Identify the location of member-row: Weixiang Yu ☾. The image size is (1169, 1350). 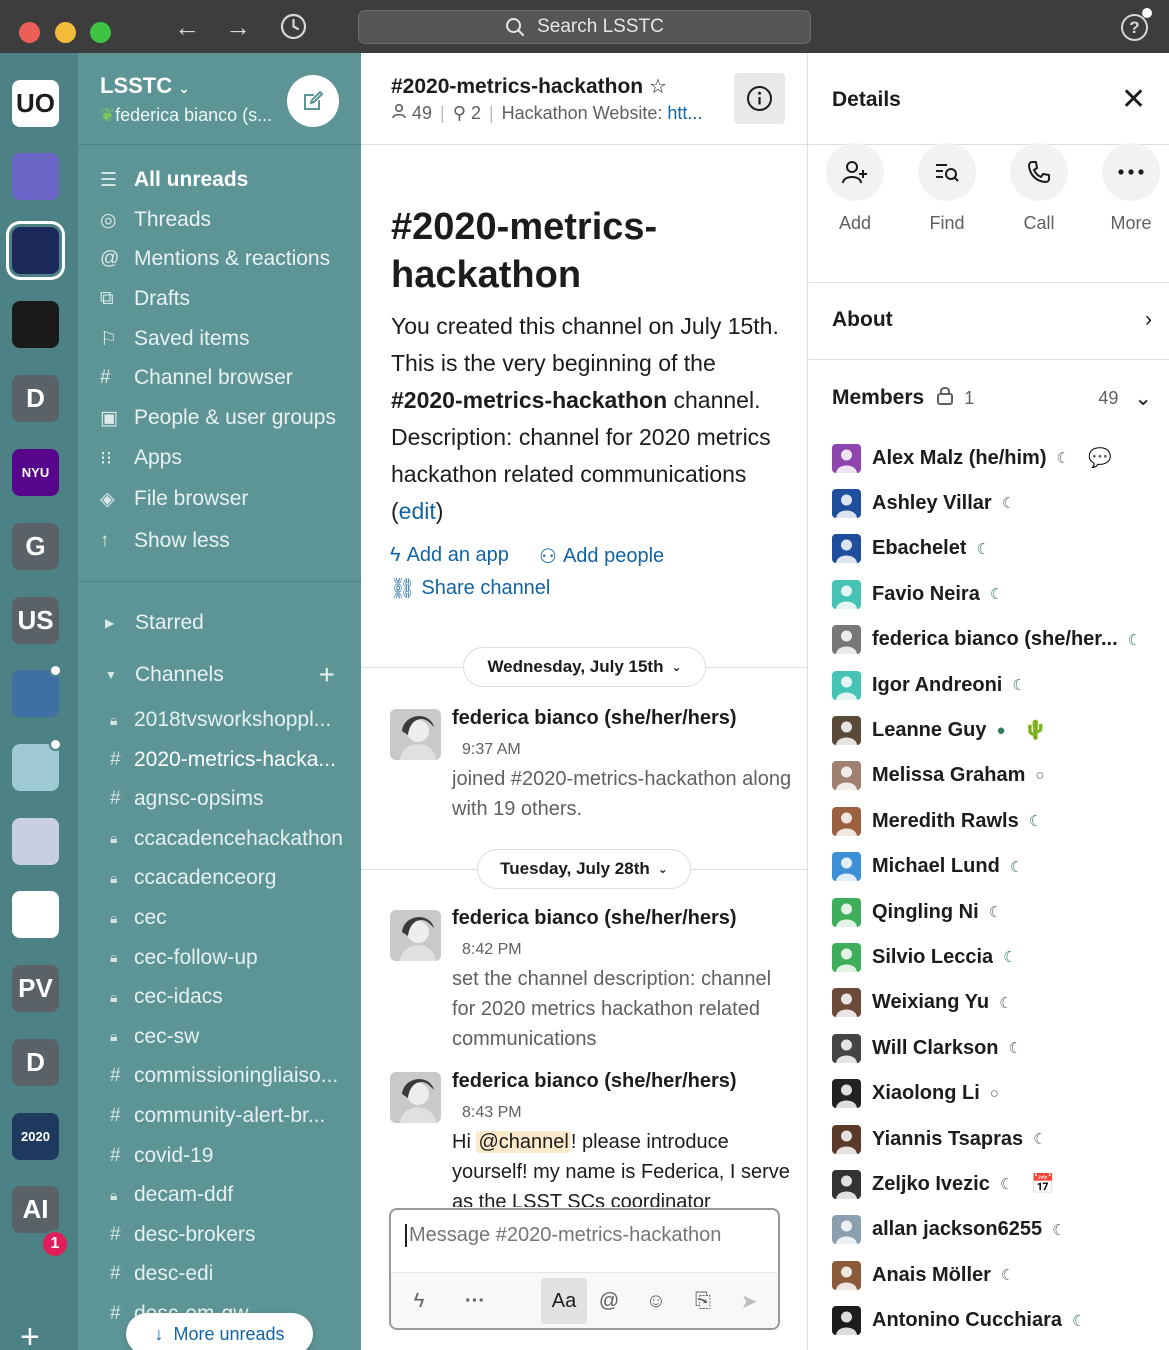
(922, 1003).